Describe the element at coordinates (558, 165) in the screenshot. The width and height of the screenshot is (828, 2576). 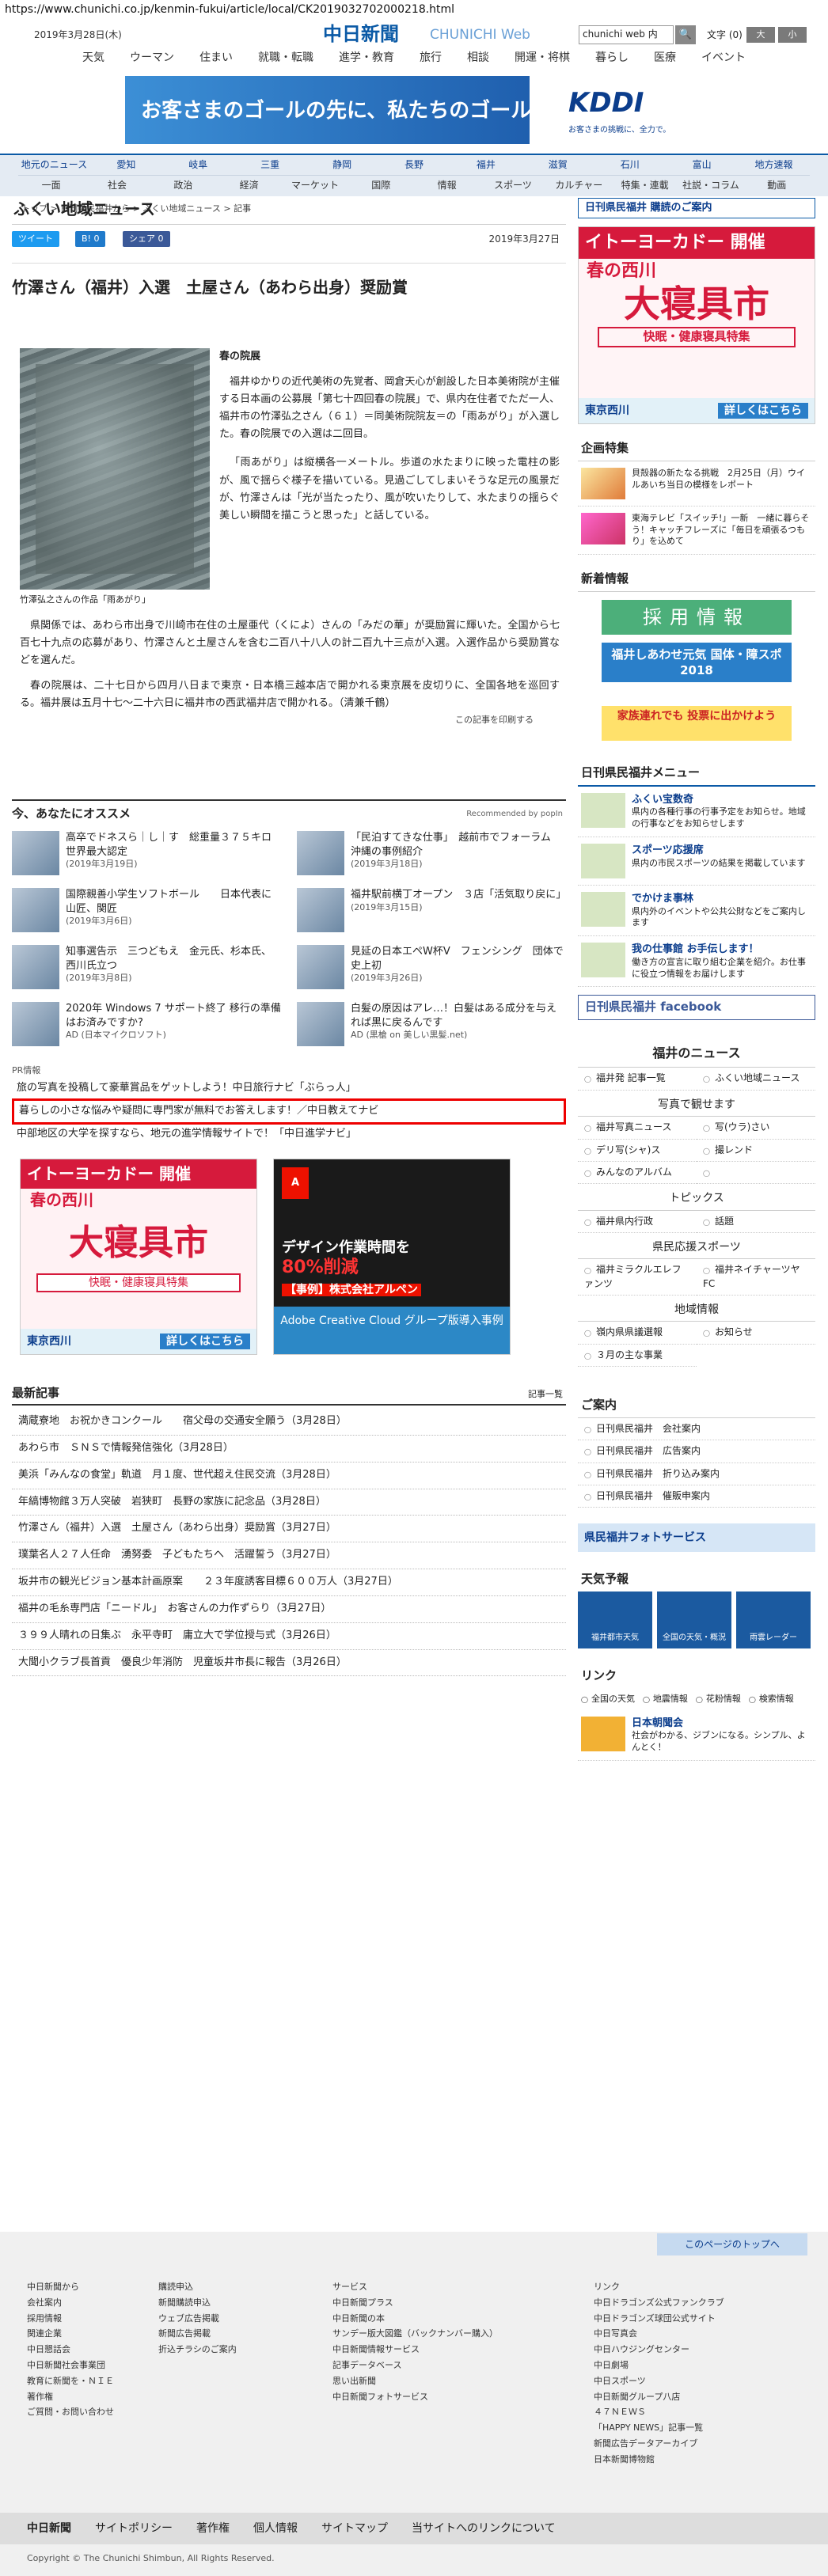
I see `gnav-item: 滋賀` at that location.